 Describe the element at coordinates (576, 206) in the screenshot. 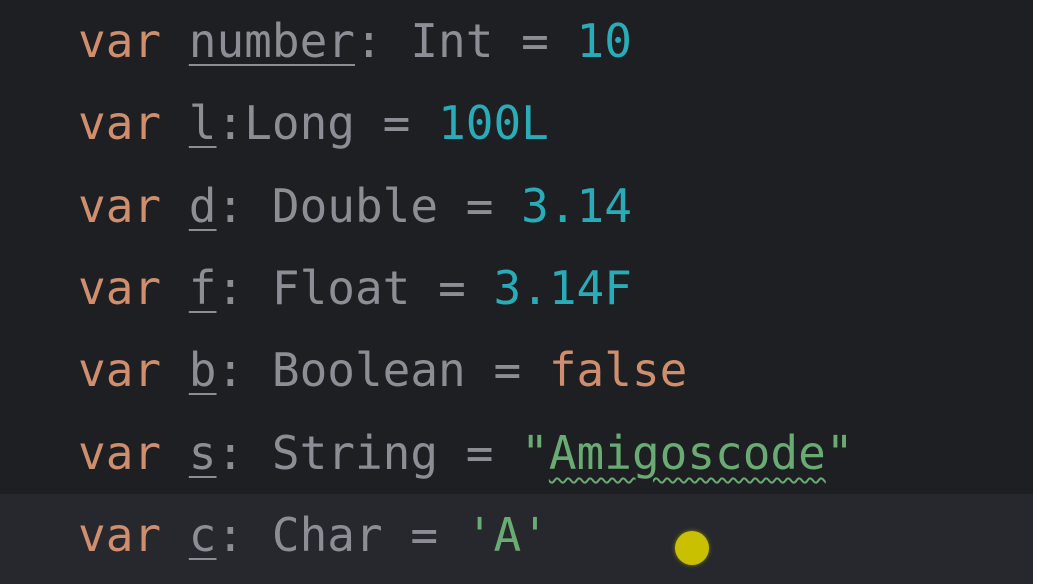

I see `literal-value: 3.14` at that location.